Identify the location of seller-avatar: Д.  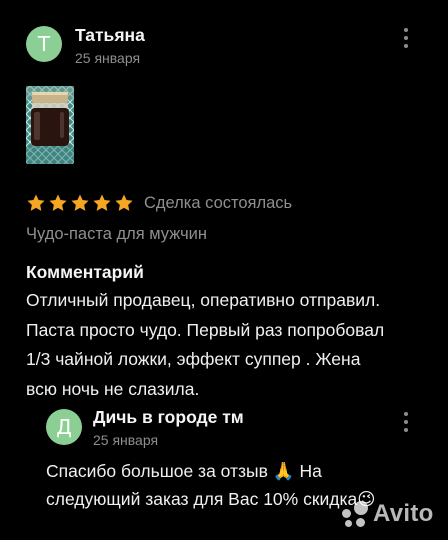
(64, 427).